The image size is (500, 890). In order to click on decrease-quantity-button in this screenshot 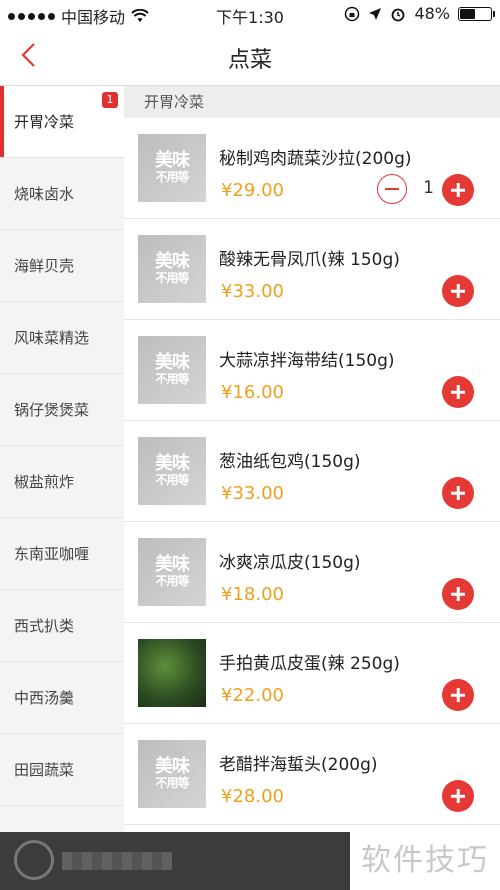, I will do `click(392, 189)`.